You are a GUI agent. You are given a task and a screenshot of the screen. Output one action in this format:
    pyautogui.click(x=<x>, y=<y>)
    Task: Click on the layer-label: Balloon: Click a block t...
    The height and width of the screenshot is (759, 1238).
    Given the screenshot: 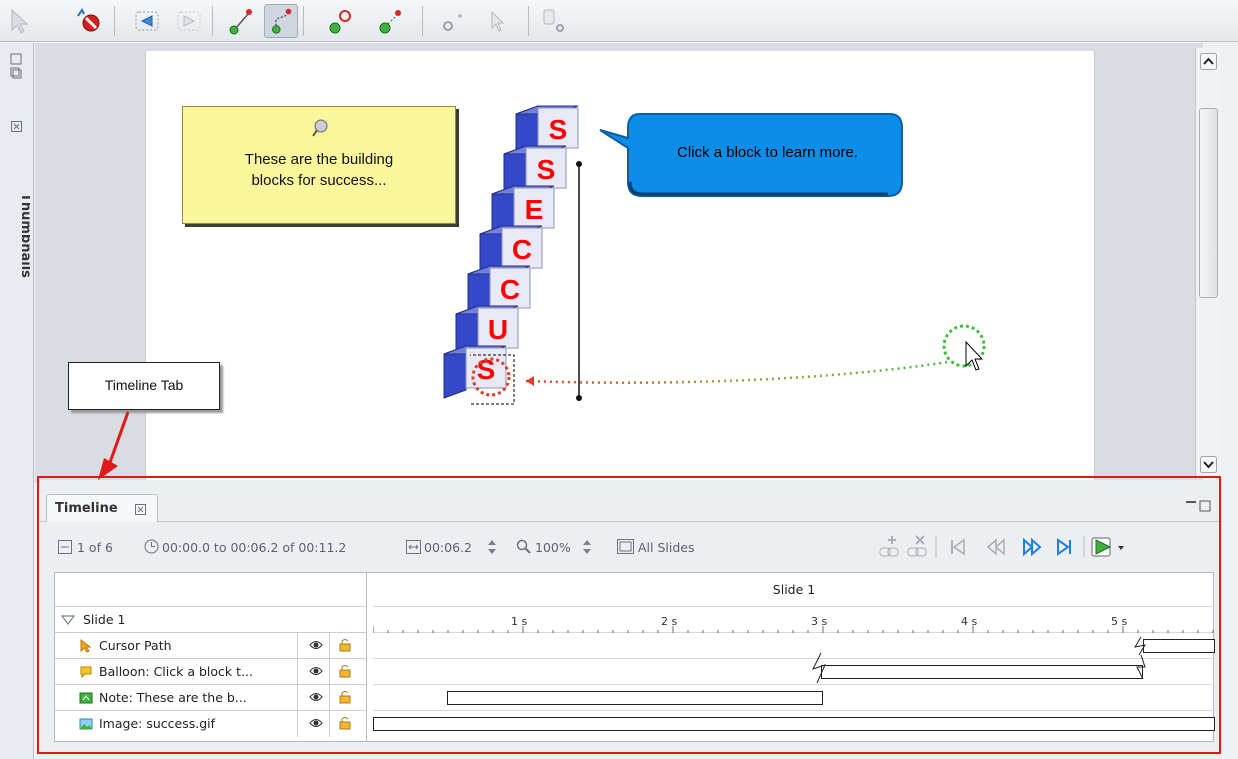 What is the action you would take?
    pyautogui.click(x=176, y=671)
    